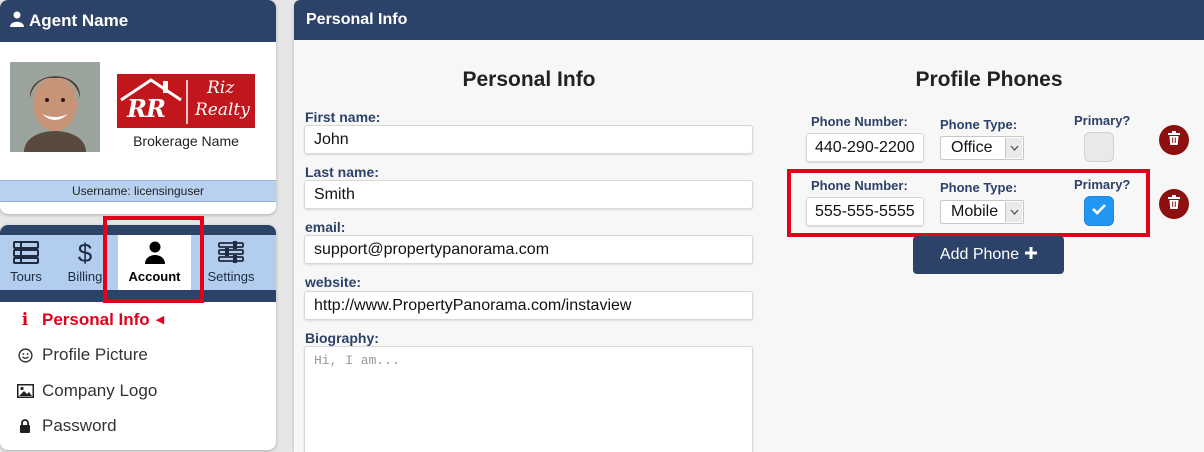 This screenshot has height=452, width=1204. I want to click on main-header: Personal Info, so click(749, 20).